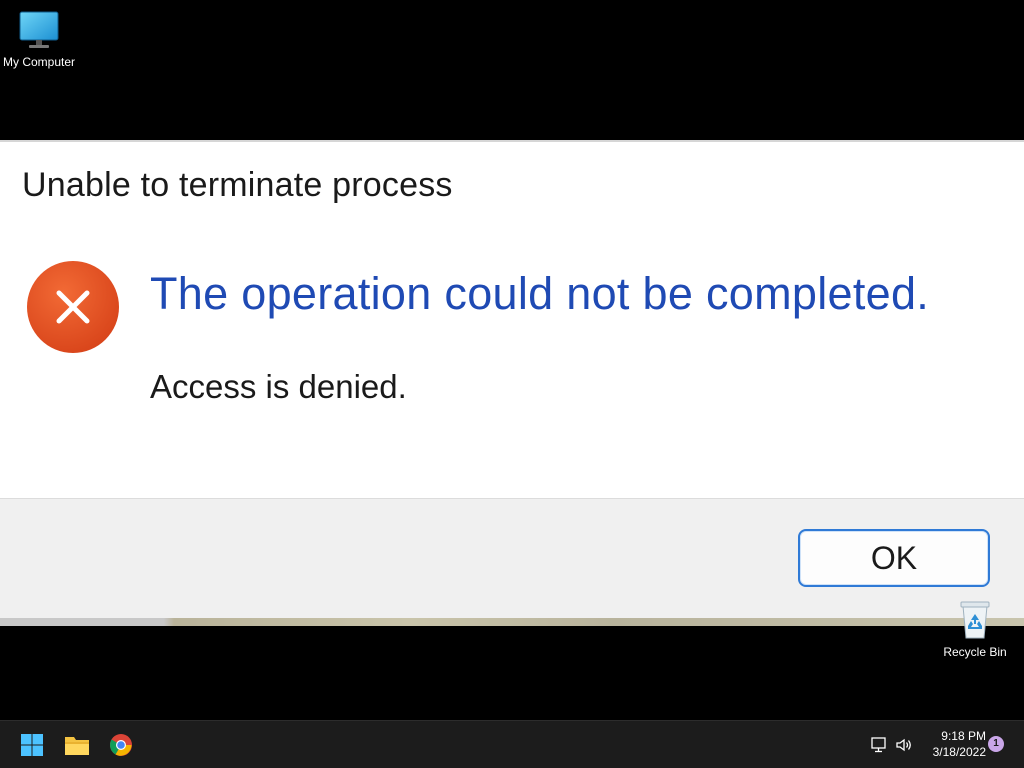  Describe the element at coordinates (963, 736) in the screenshot. I see `clock-time: 9:18 PM` at that location.